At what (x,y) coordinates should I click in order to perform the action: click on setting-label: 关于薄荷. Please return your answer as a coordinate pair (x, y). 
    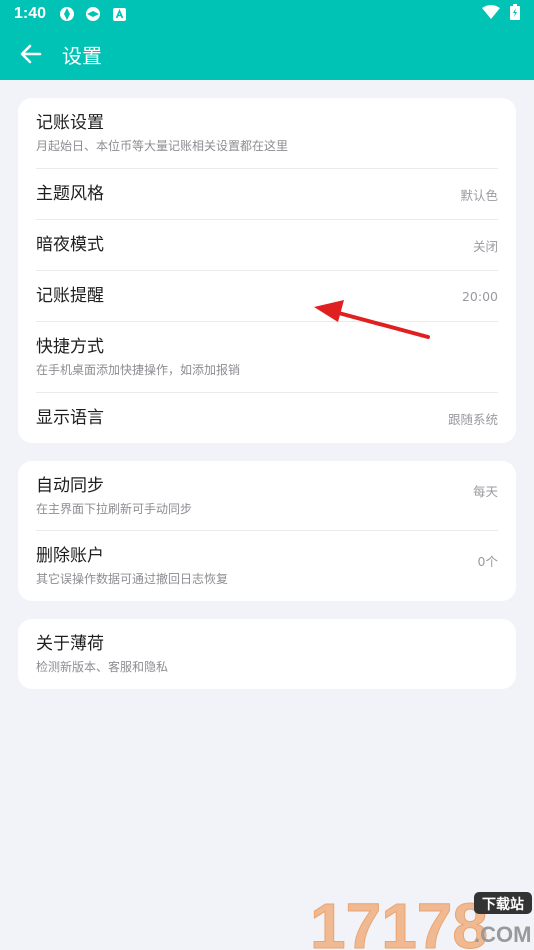
    Looking at the image, I should click on (70, 644).